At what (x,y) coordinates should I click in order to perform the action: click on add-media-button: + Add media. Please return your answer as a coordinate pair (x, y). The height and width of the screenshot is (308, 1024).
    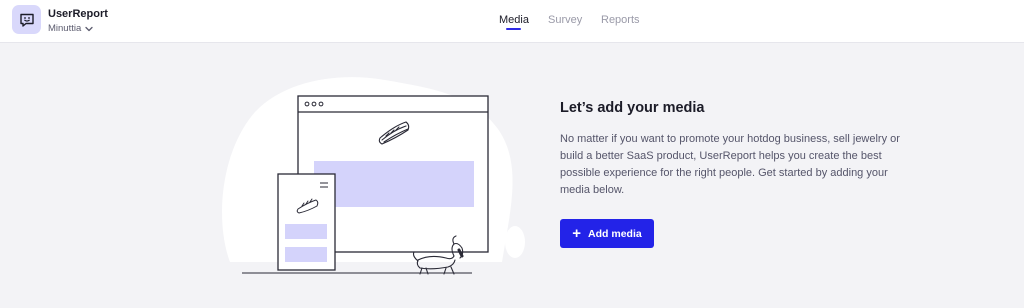
    Looking at the image, I should click on (607, 233).